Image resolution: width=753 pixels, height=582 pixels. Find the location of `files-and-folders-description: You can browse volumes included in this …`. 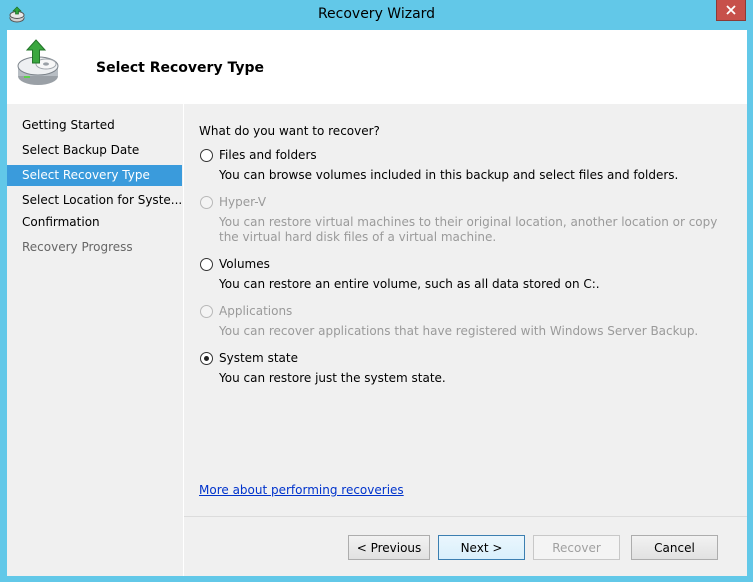

files-and-folders-description: You can browse volumes included in this … is located at coordinates (449, 175).